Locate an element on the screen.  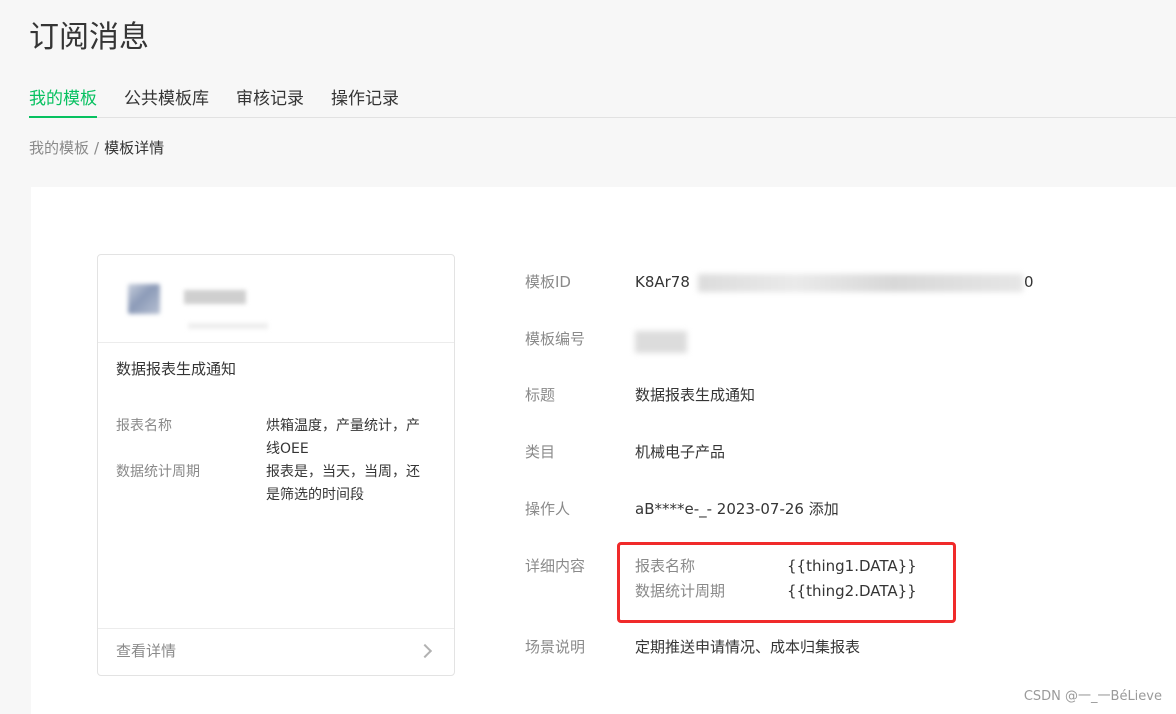
detail-label: 详细内容 is located at coordinates (555, 566).